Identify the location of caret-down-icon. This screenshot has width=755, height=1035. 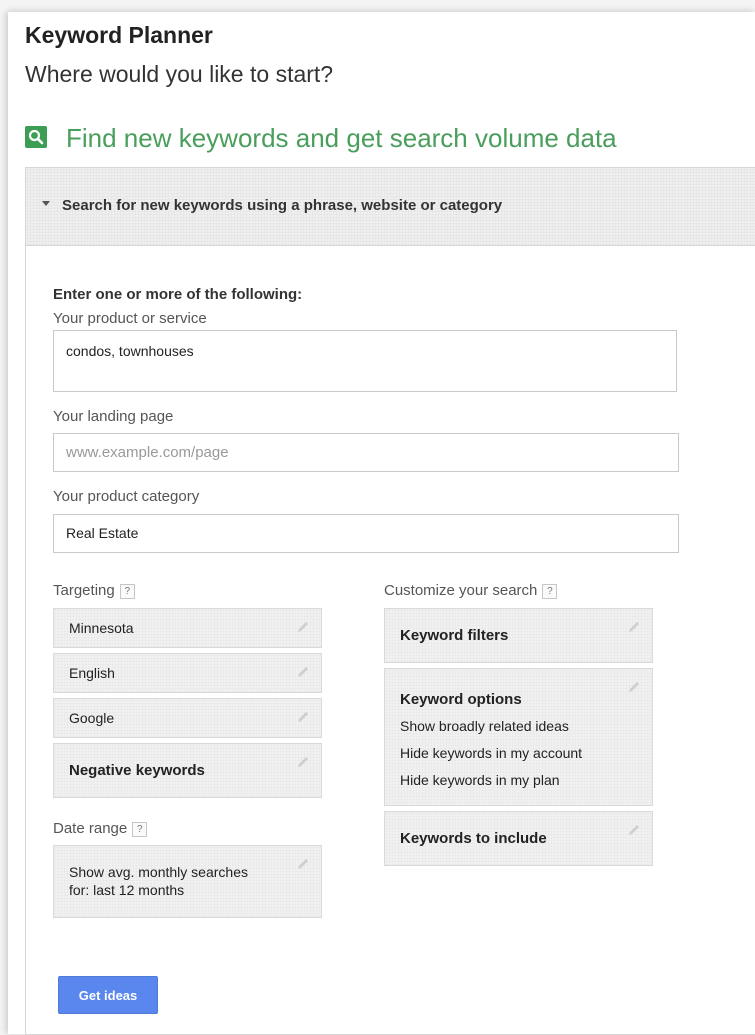
(46, 203).